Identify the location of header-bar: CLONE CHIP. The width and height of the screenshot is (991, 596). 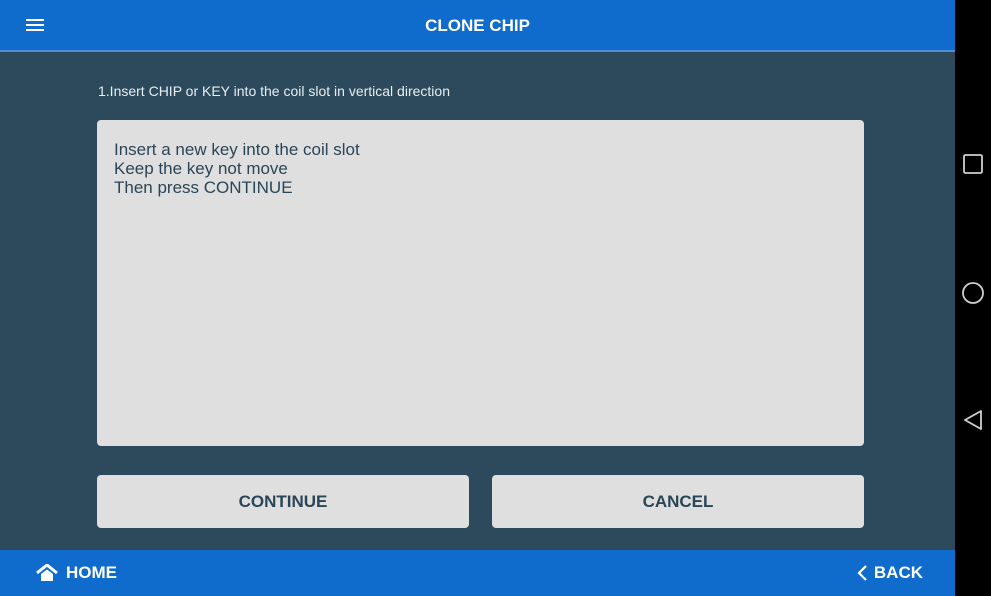
(477, 26).